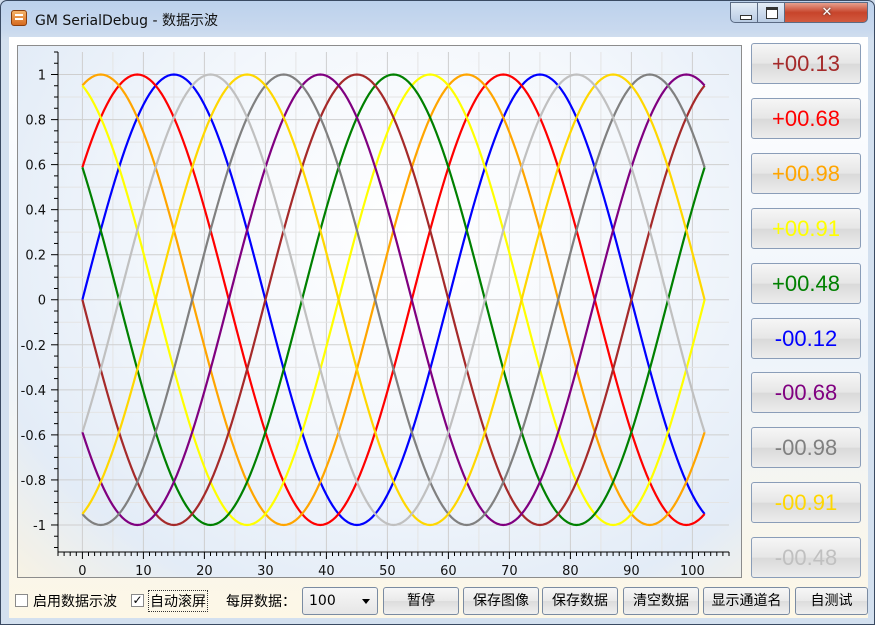 This screenshot has width=875, height=625. I want to click on y-tick-label: 0, so click(42, 301).